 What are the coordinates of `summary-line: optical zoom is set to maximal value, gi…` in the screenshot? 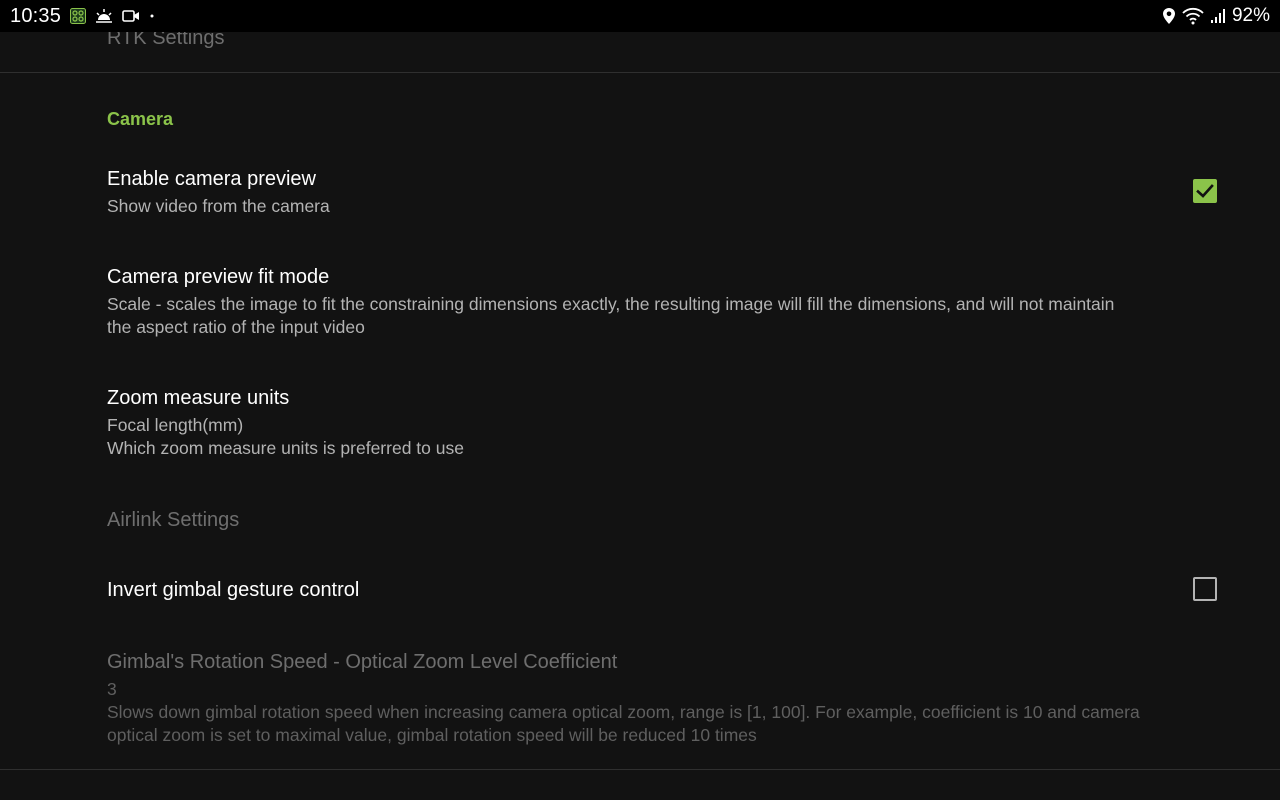 It's located at (432, 735).